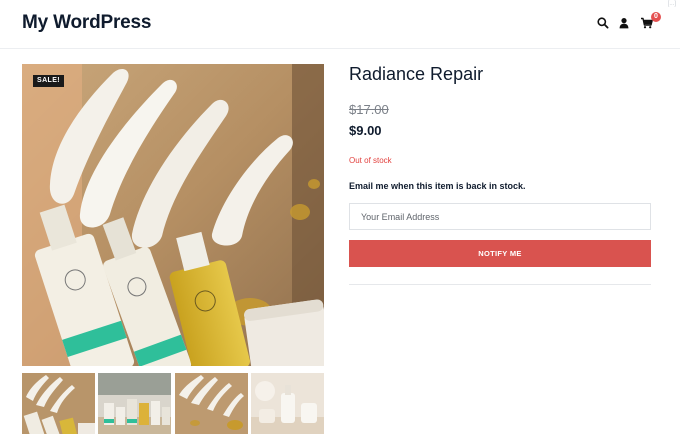 The height and width of the screenshot is (434, 680). Describe the element at coordinates (656, 17) in the screenshot. I see `cart-count-badge: 0` at that location.